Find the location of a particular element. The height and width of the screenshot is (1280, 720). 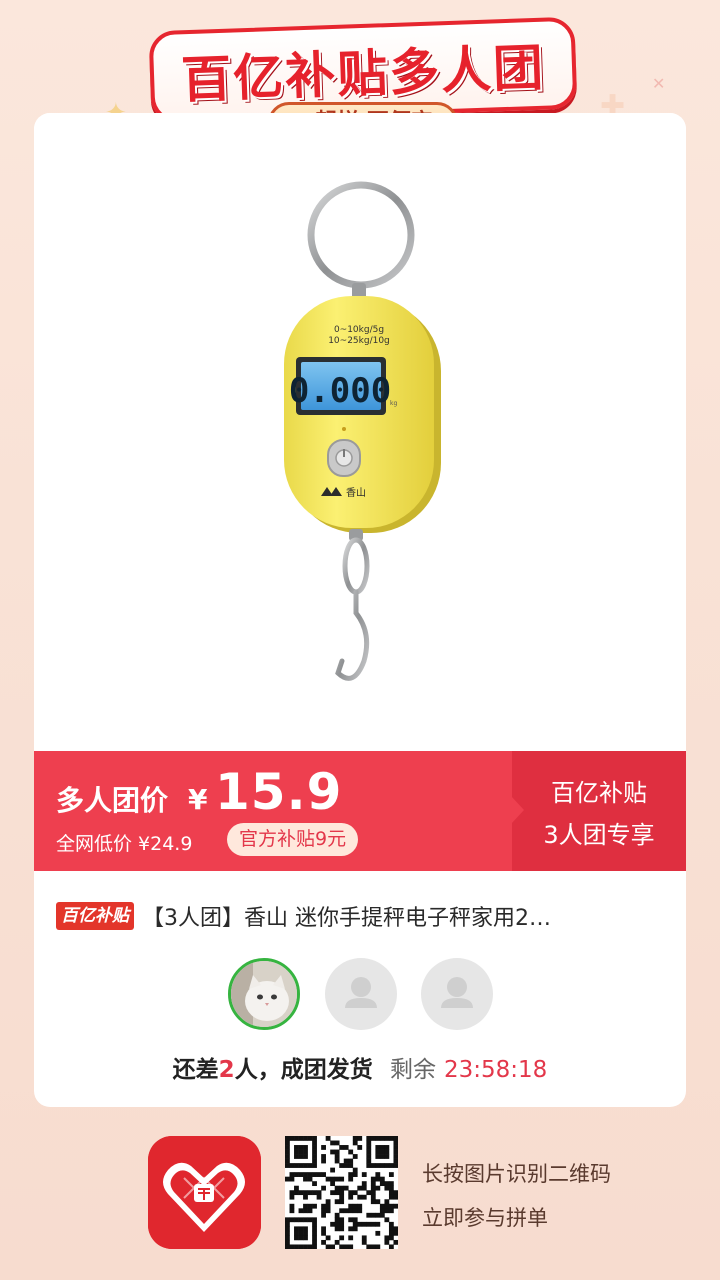

remaining-label: 剩余 is located at coordinates (413, 1070).